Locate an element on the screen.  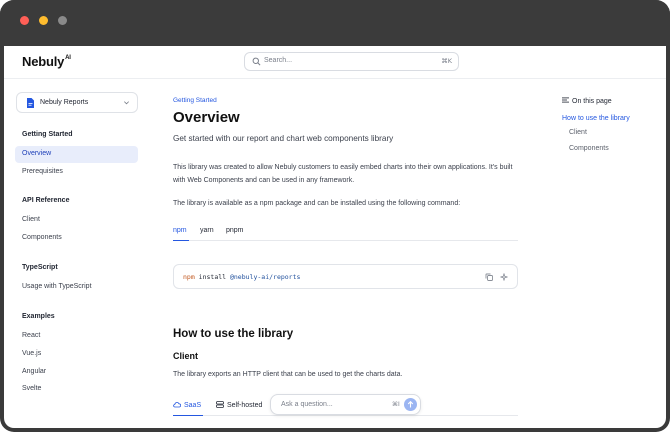
sidebar-heading-typescript: TypeScript is located at coordinates (40, 267).